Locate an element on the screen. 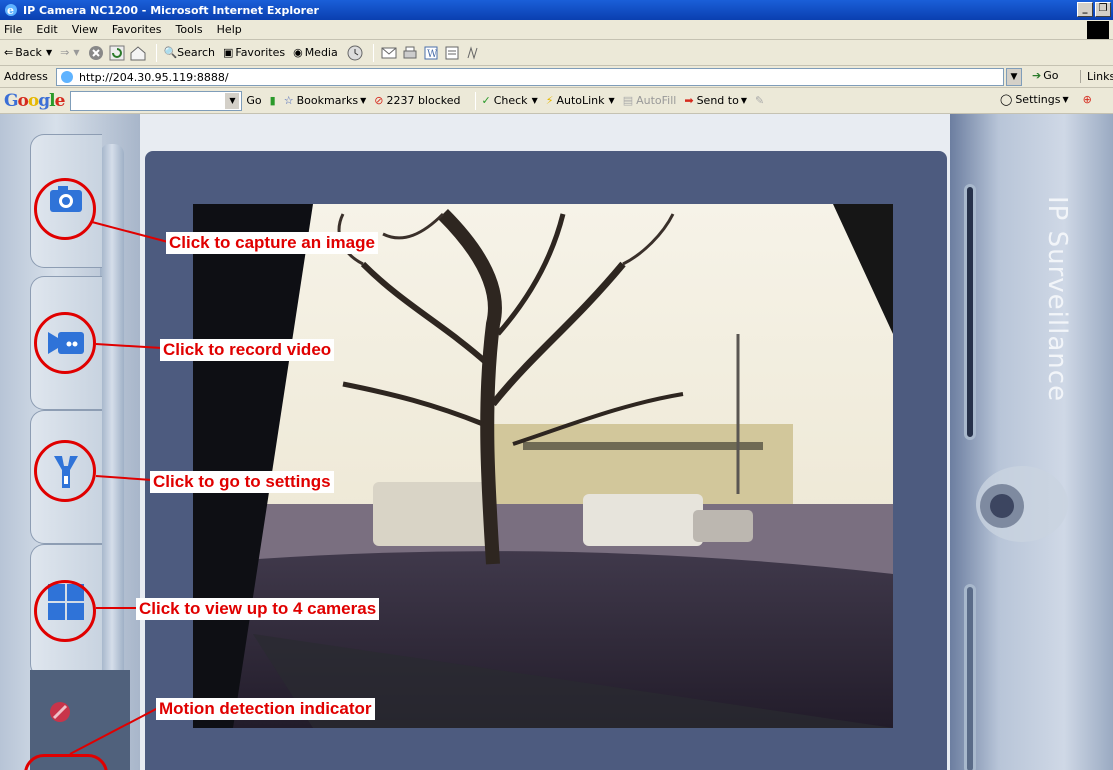  forward-button: ⇒ ▼ is located at coordinates (69, 52).